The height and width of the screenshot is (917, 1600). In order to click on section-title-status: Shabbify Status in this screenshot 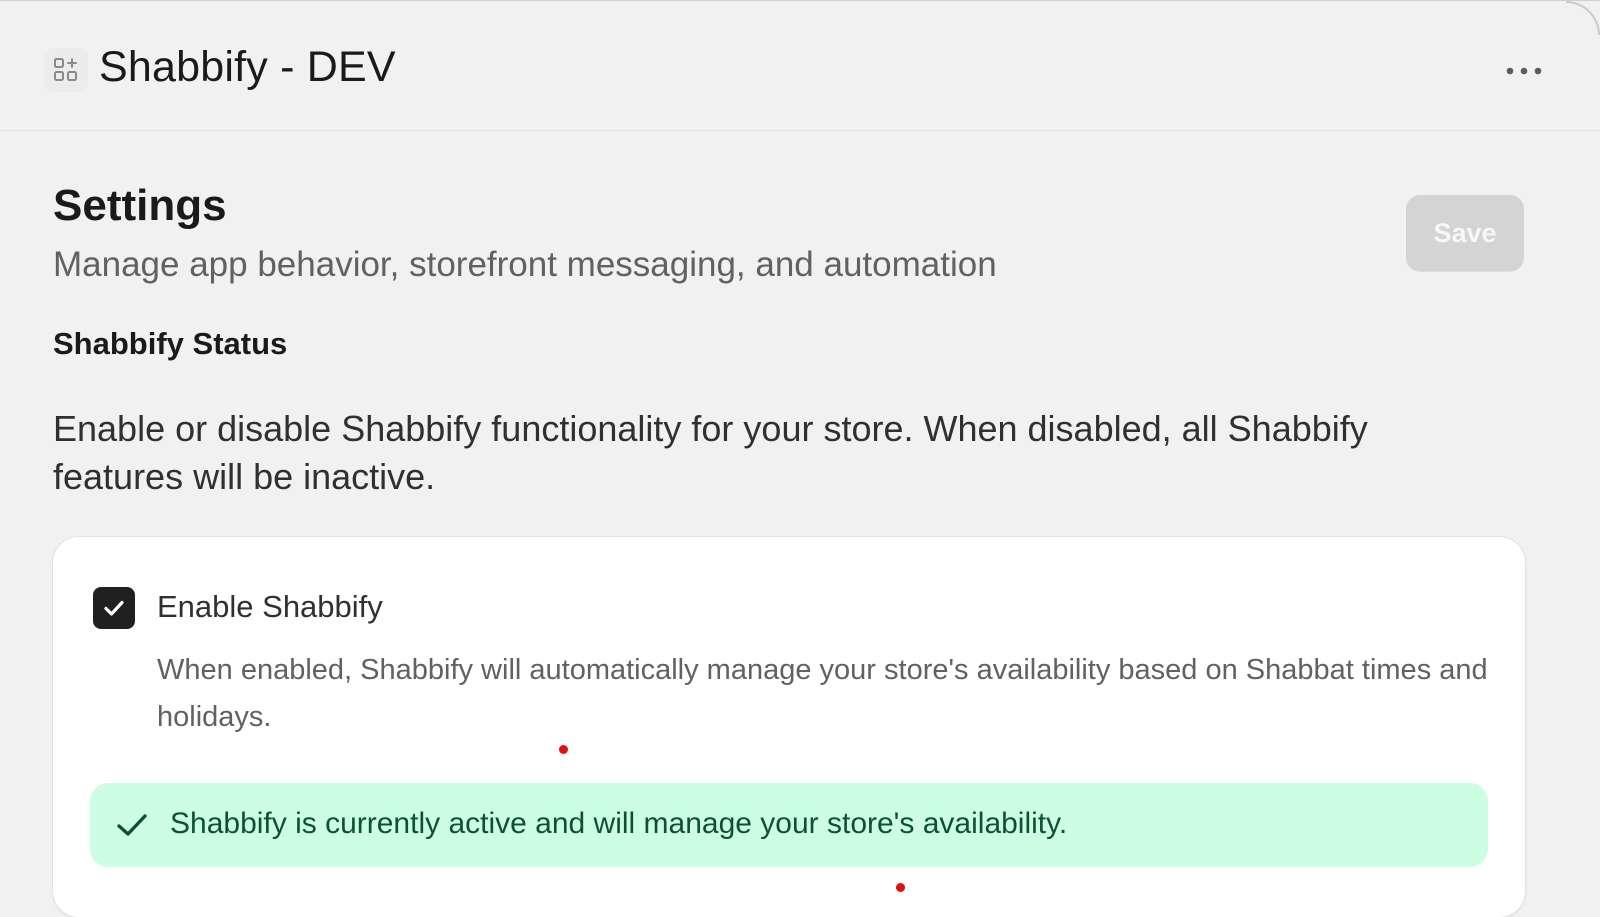, I will do `click(170, 343)`.